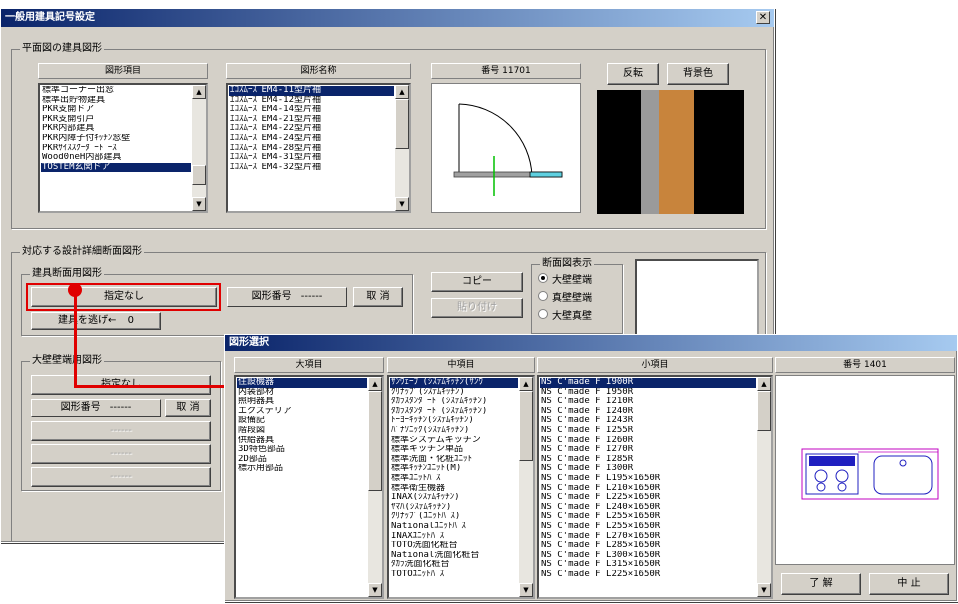  What do you see at coordinates (302, 383) in the screenshot?
I see `major-list-item: 住設機器` at bounding box center [302, 383].